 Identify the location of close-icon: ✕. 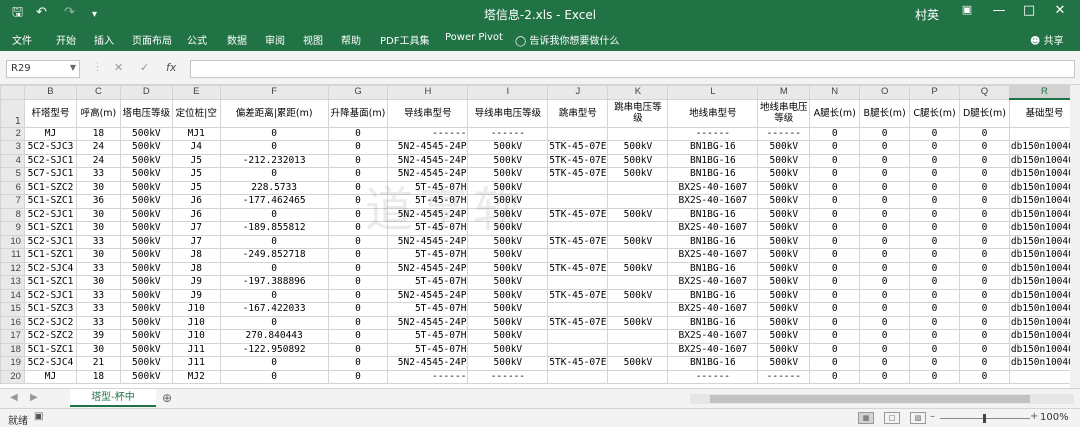
(1060, 10).